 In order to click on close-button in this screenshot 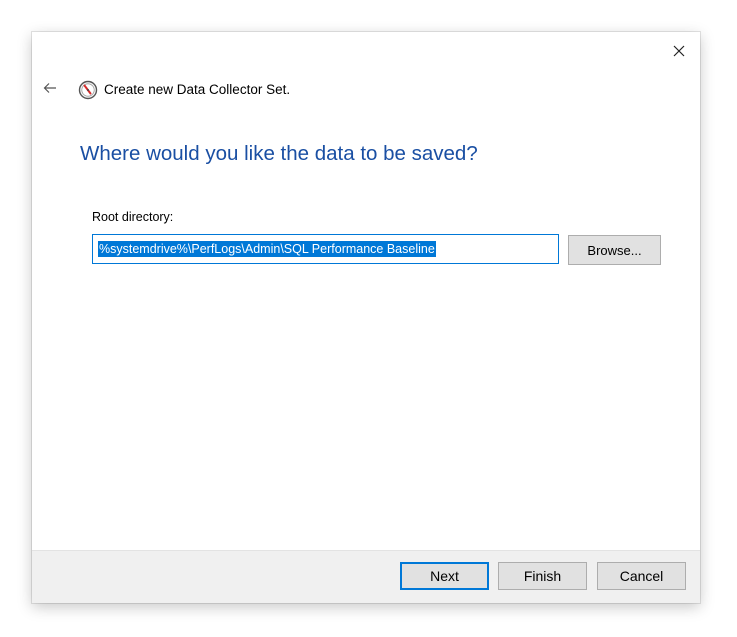, I will do `click(679, 51)`.